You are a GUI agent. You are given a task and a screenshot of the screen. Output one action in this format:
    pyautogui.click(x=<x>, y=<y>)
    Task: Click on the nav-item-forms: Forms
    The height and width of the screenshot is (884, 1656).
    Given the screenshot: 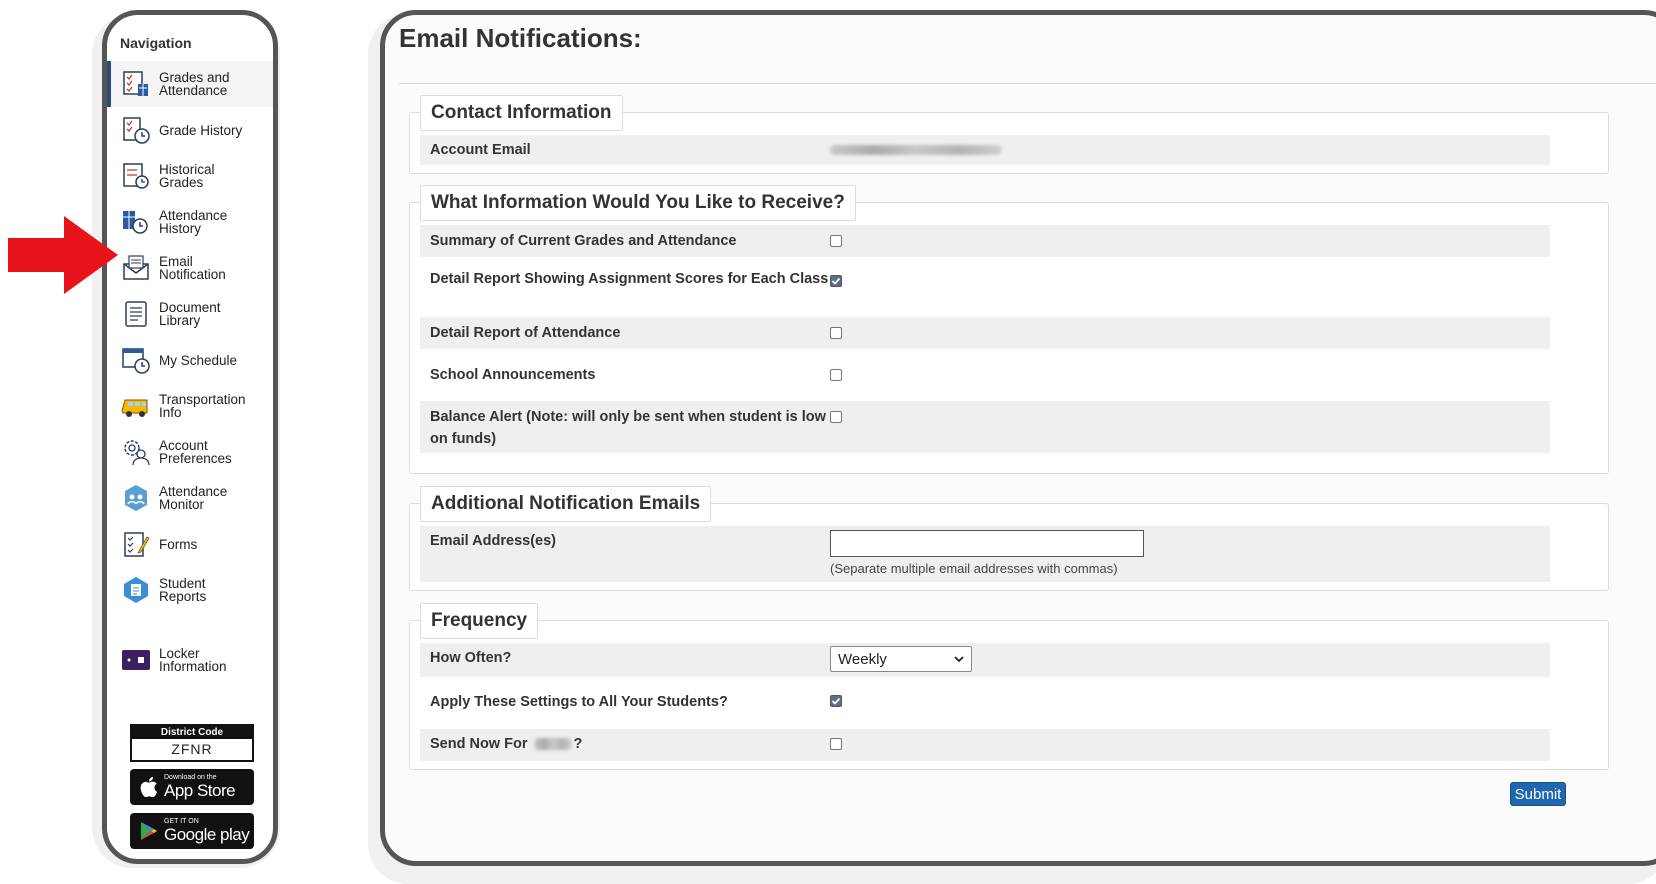 What is the action you would take?
    pyautogui.click(x=190, y=544)
    